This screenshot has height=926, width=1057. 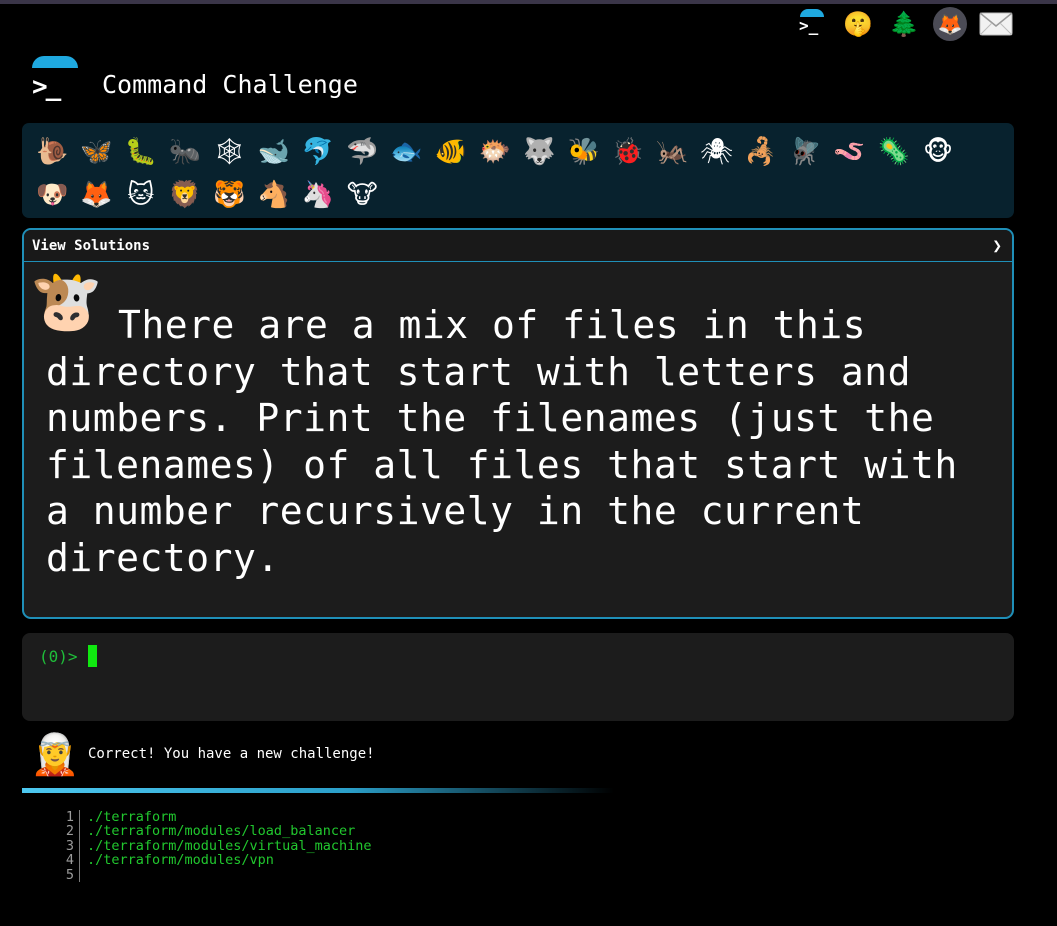 I want to click on cow-icon: 🐮, so click(x=362, y=194).